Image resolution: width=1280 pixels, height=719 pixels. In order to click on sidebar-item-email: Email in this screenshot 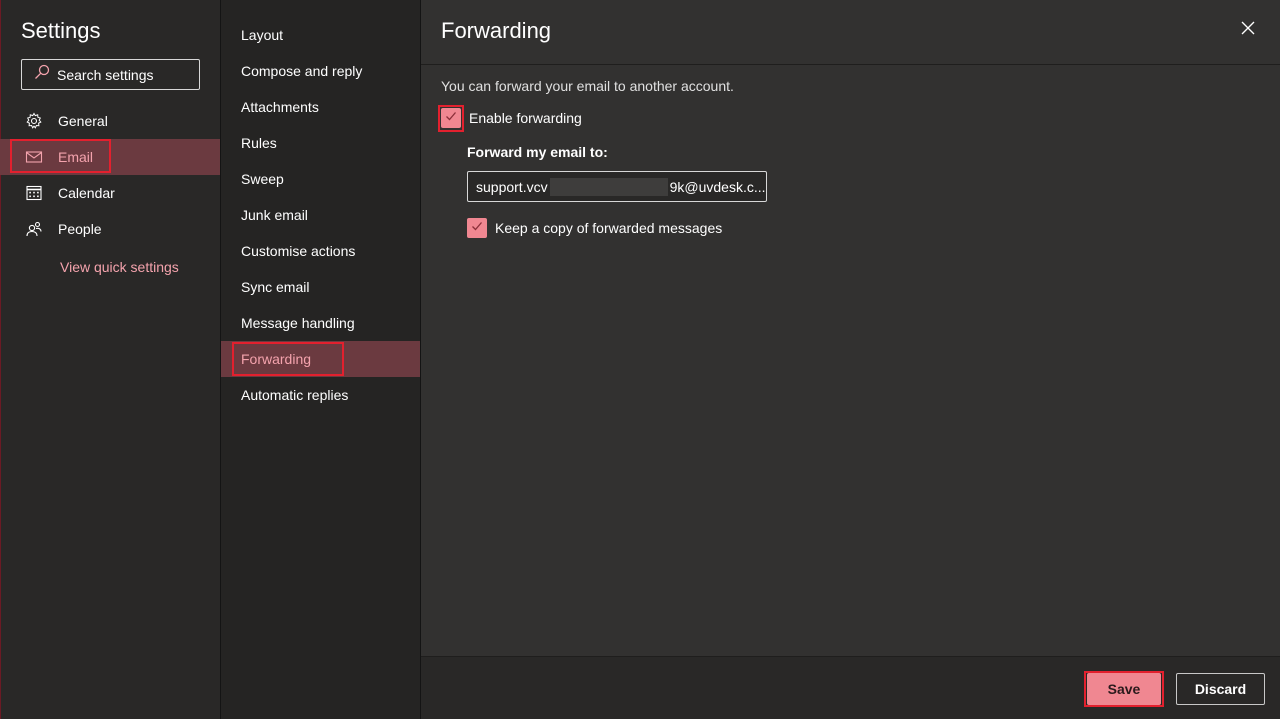, I will do `click(110, 157)`.